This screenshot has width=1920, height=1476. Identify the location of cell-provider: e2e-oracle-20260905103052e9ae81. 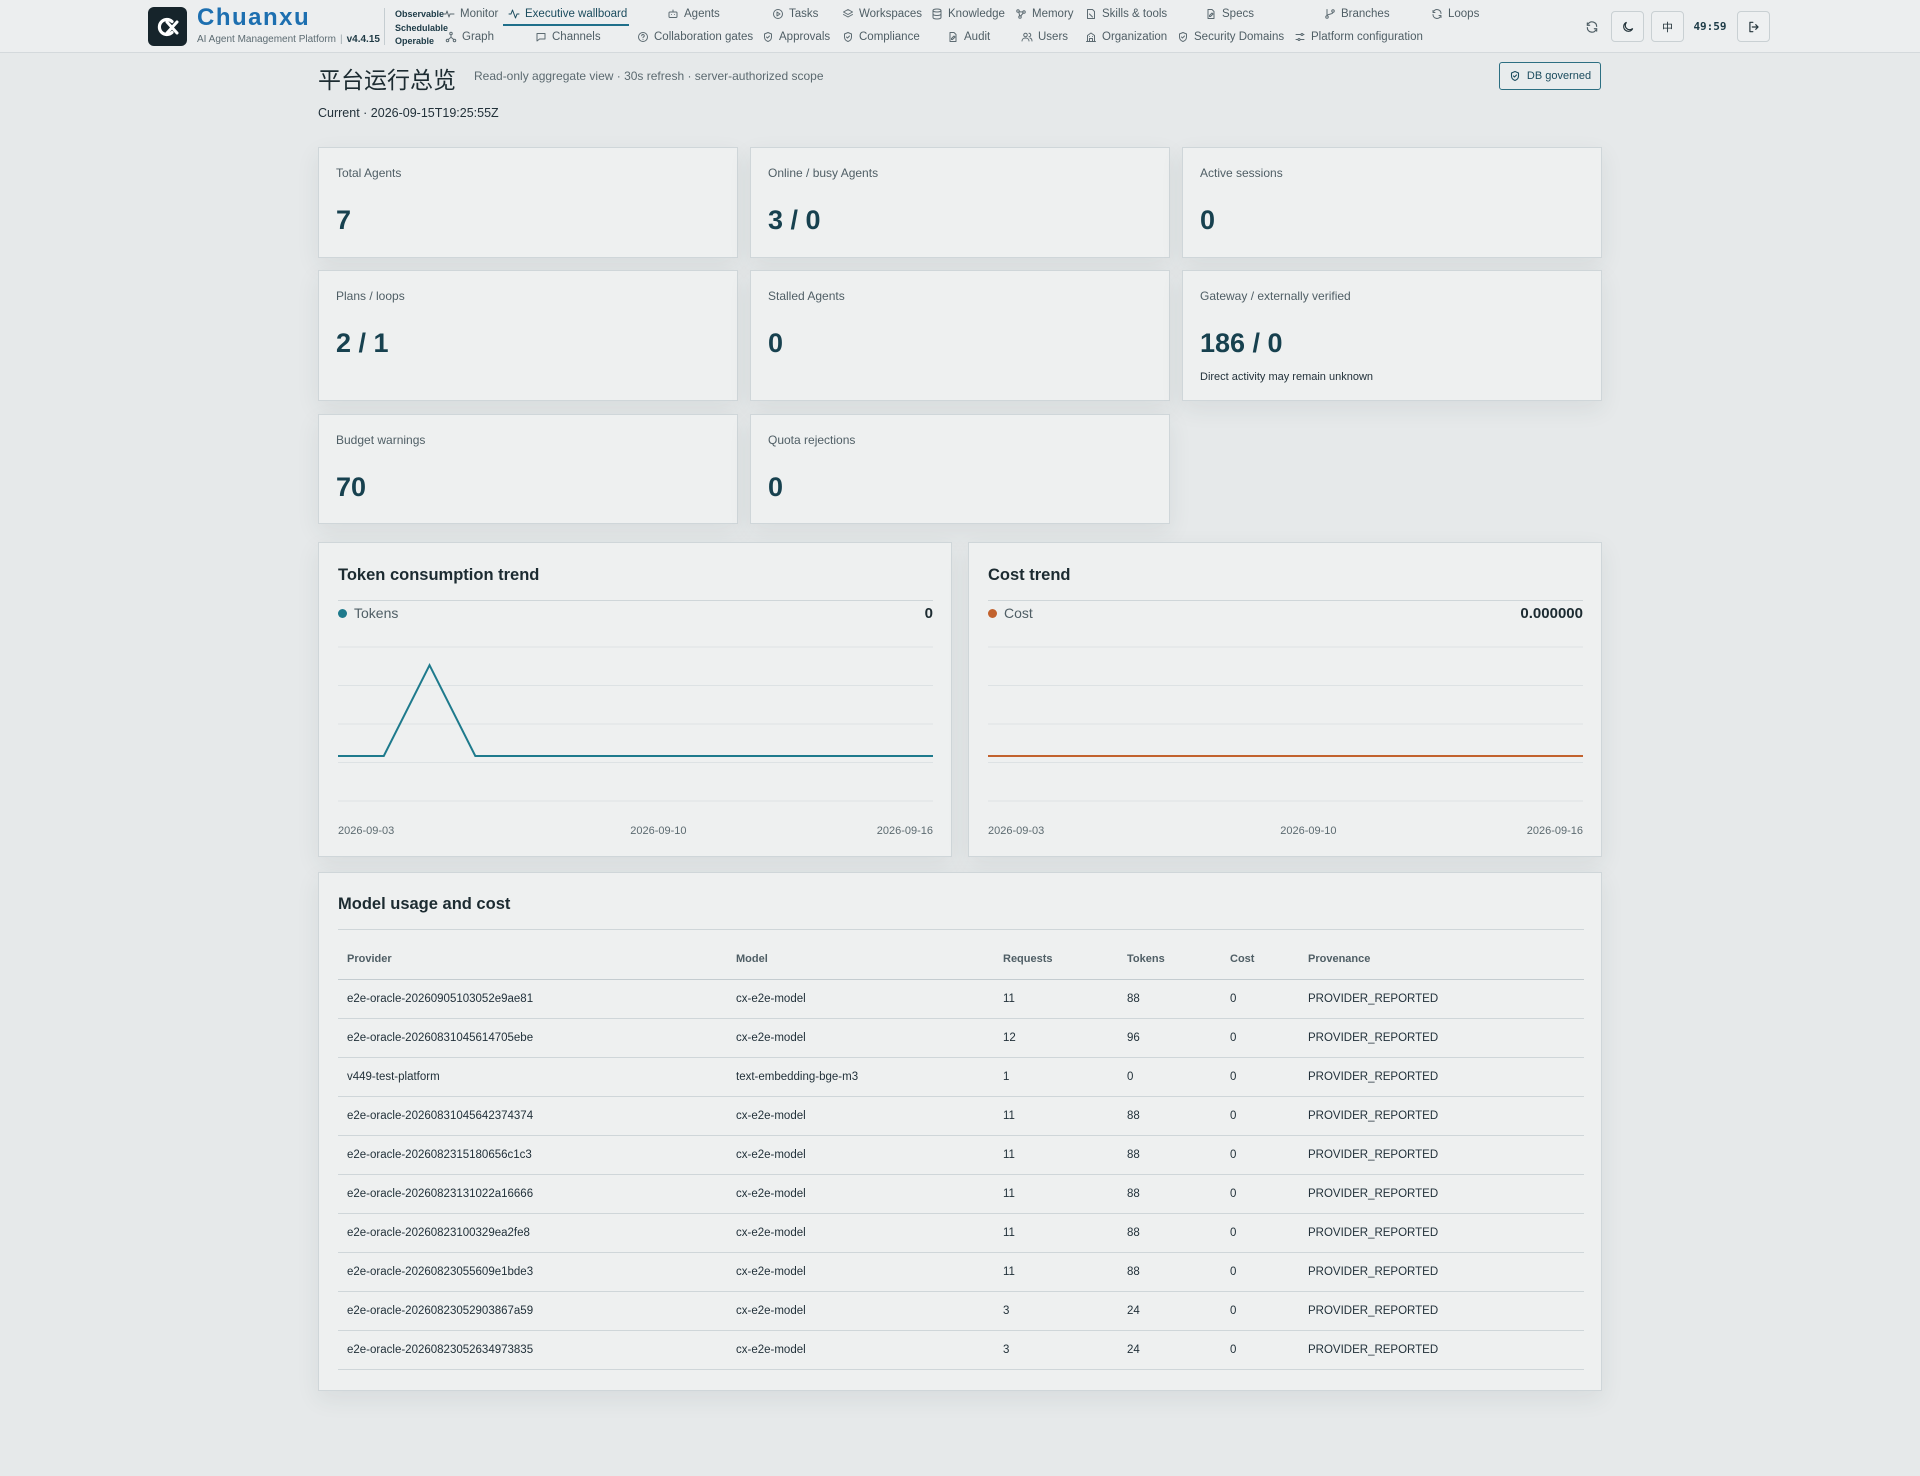
(440, 999).